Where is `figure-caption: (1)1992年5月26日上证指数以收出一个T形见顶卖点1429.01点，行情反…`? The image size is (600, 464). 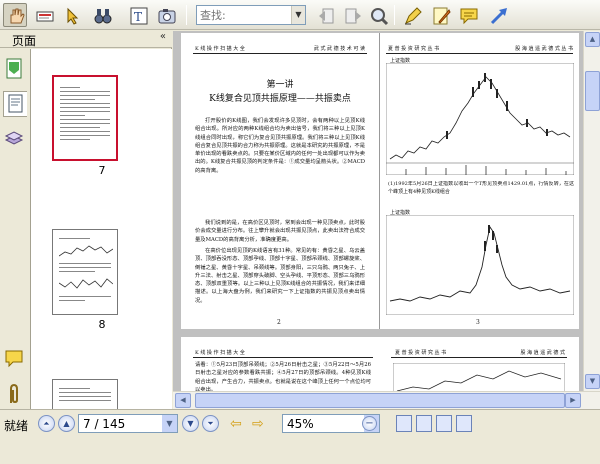
figure-caption: (1)1992年5月26日上证指数以收出一个T形见顶卖点1429.01点，行情反… is located at coordinates (481, 188).